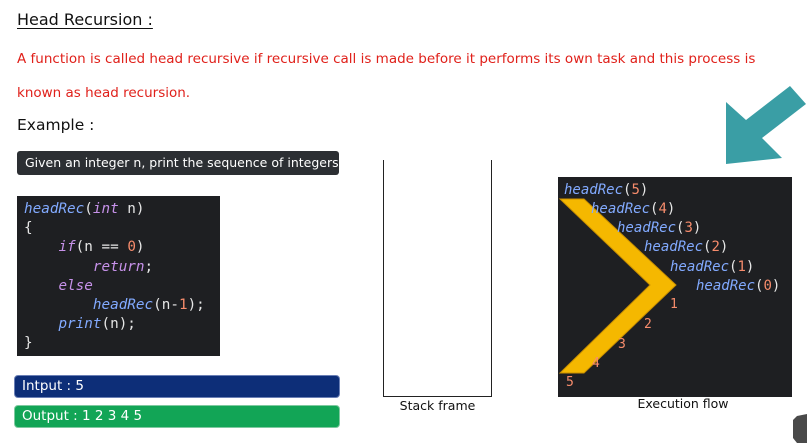 The height and width of the screenshot is (443, 807). What do you see at coordinates (622, 344) in the screenshot?
I see `exec-output-3: 3` at bounding box center [622, 344].